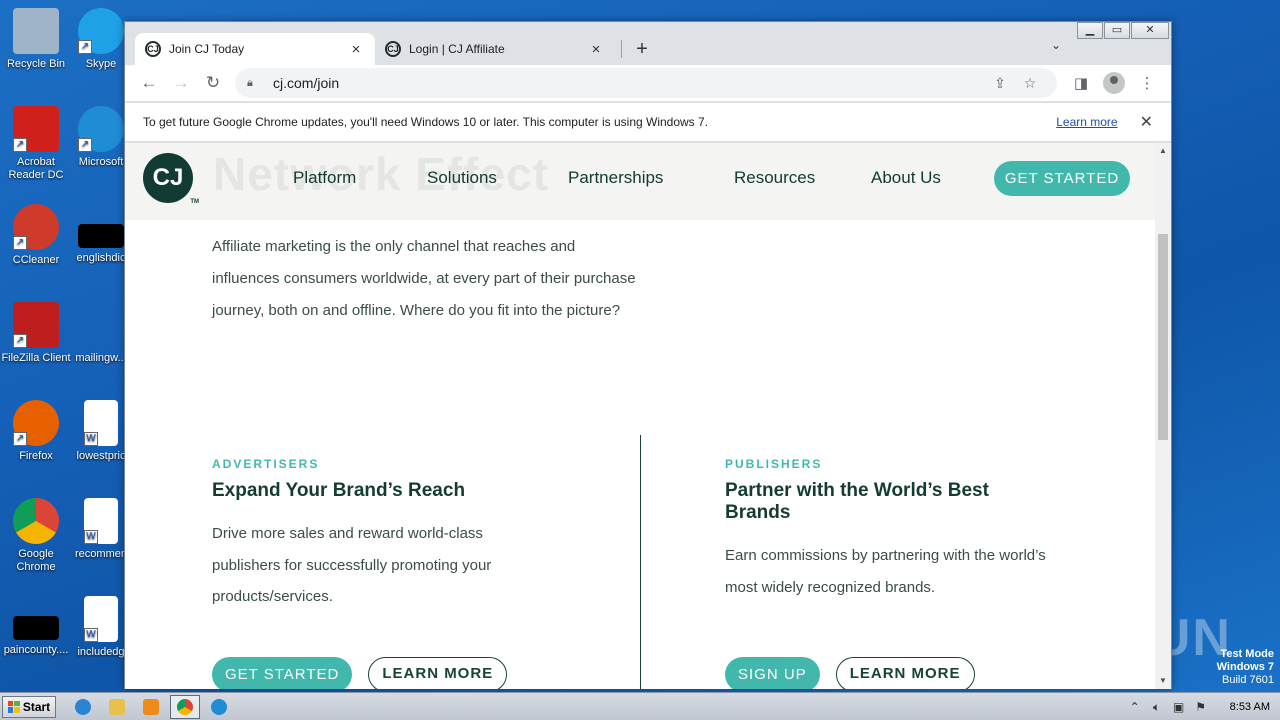  Describe the element at coordinates (168, 177) in the screenshot. I see `logo-text: CJ` at that location.